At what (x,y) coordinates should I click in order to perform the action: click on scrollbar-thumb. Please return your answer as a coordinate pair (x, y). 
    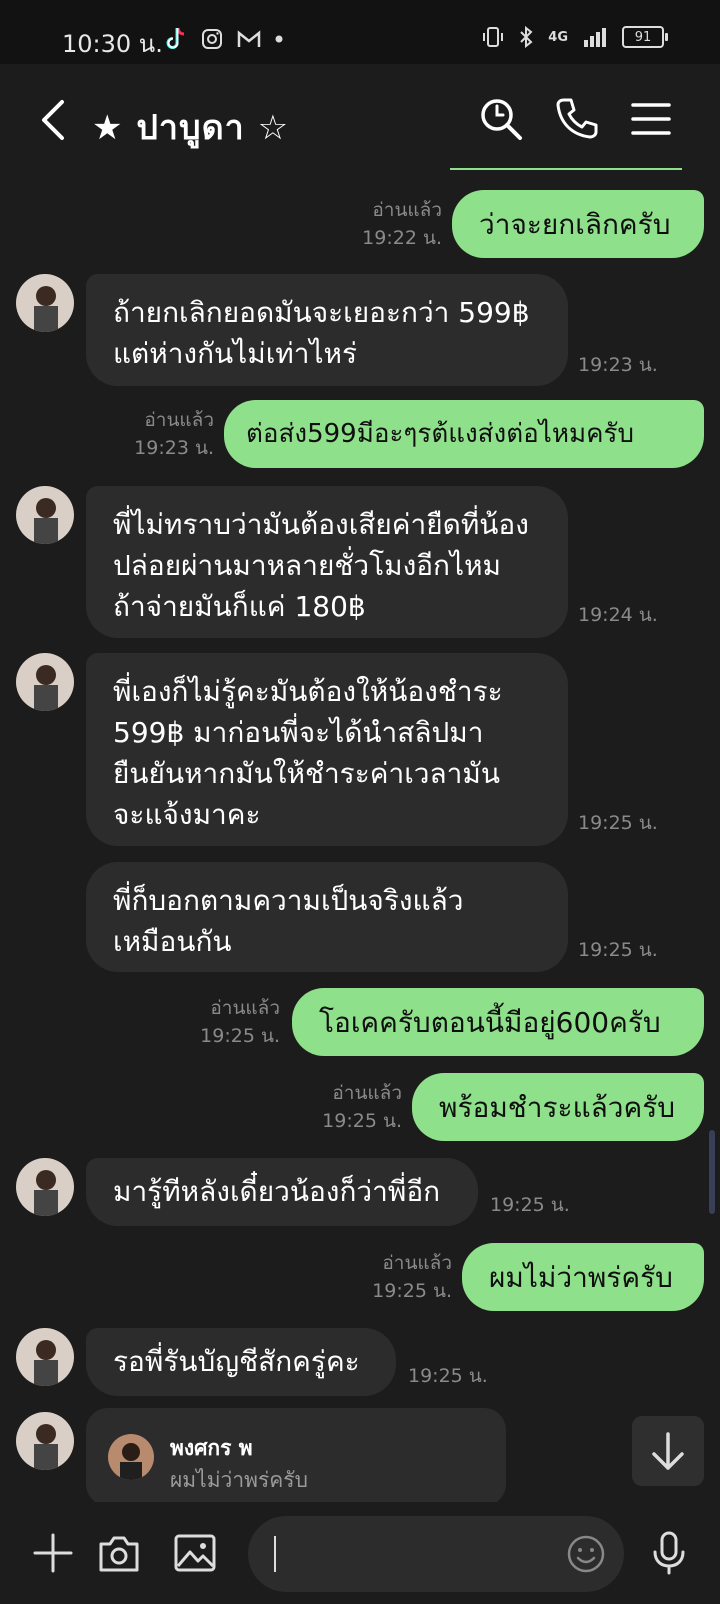
    Looking at the image, I should click on (712, 1172).